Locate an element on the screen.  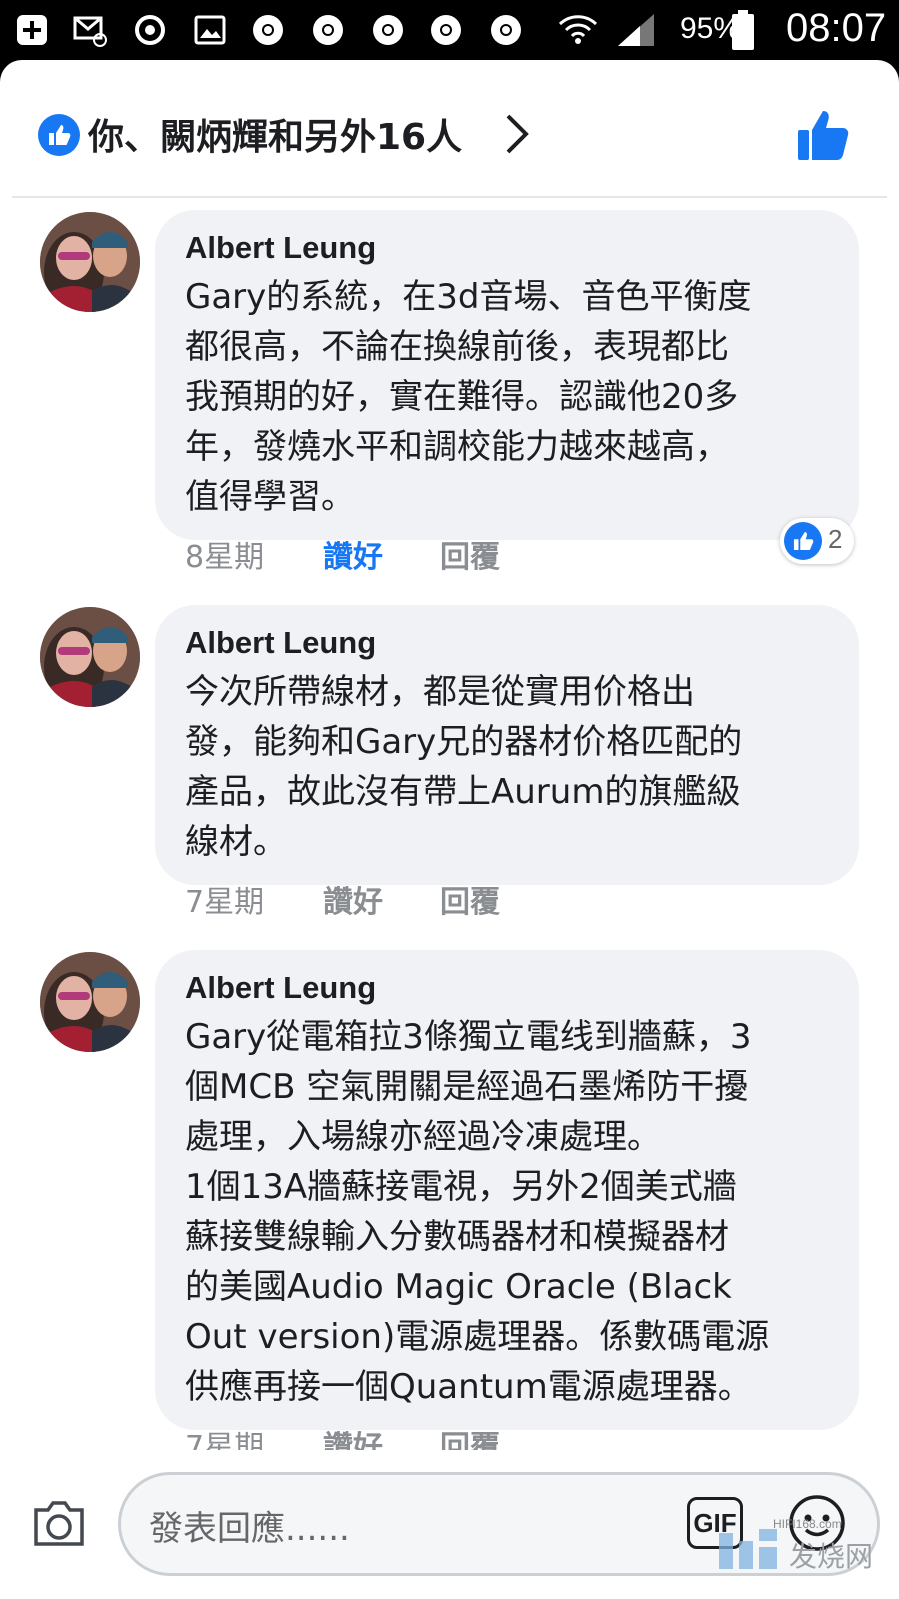
status-bar: 95% 08:07 is located at coordinates (449, 30).